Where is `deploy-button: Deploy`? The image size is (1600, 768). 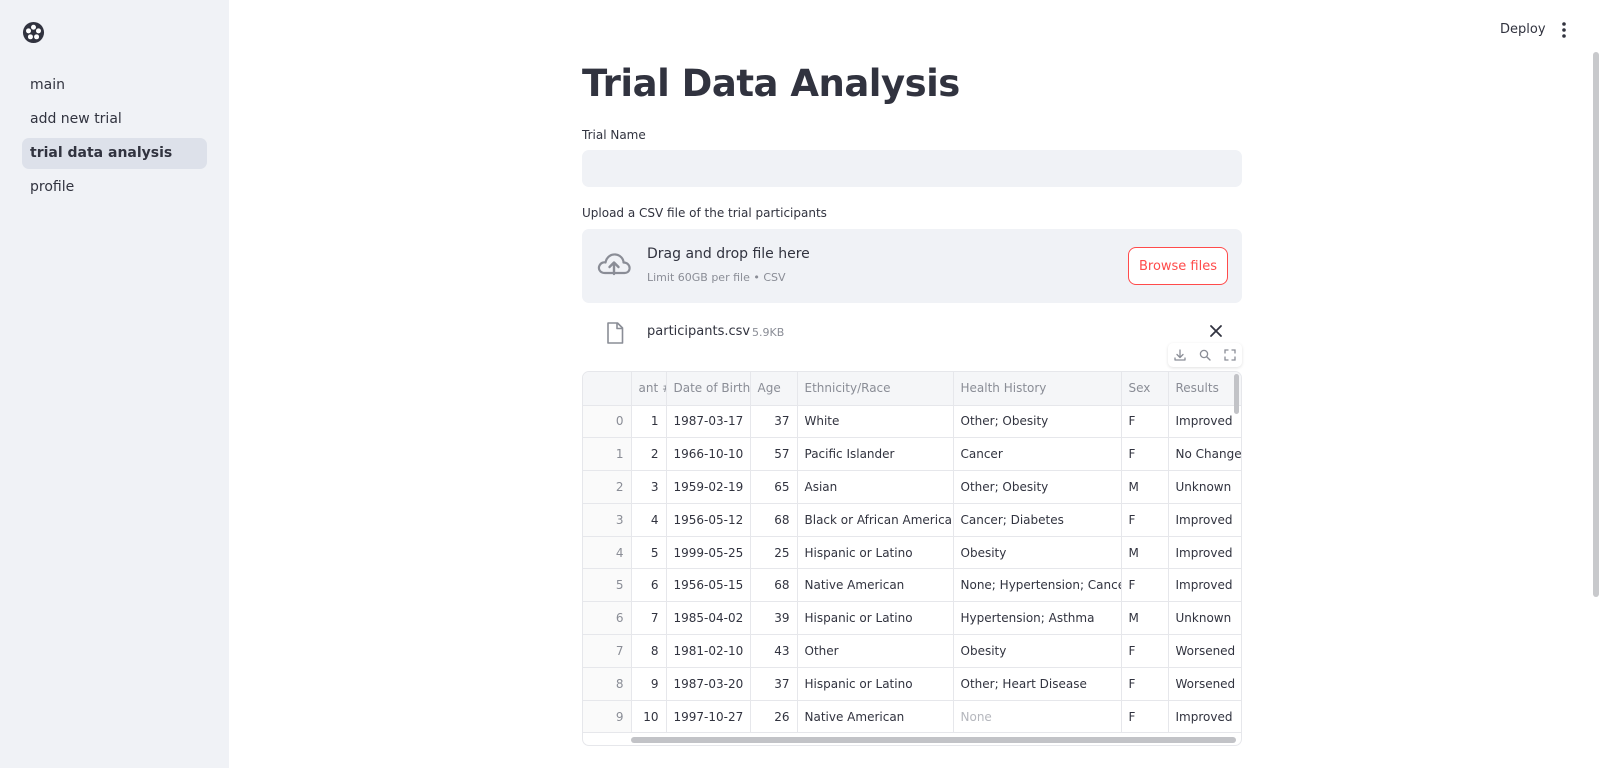
deploy-button: Deploy is located at coordinates (1523, 30).